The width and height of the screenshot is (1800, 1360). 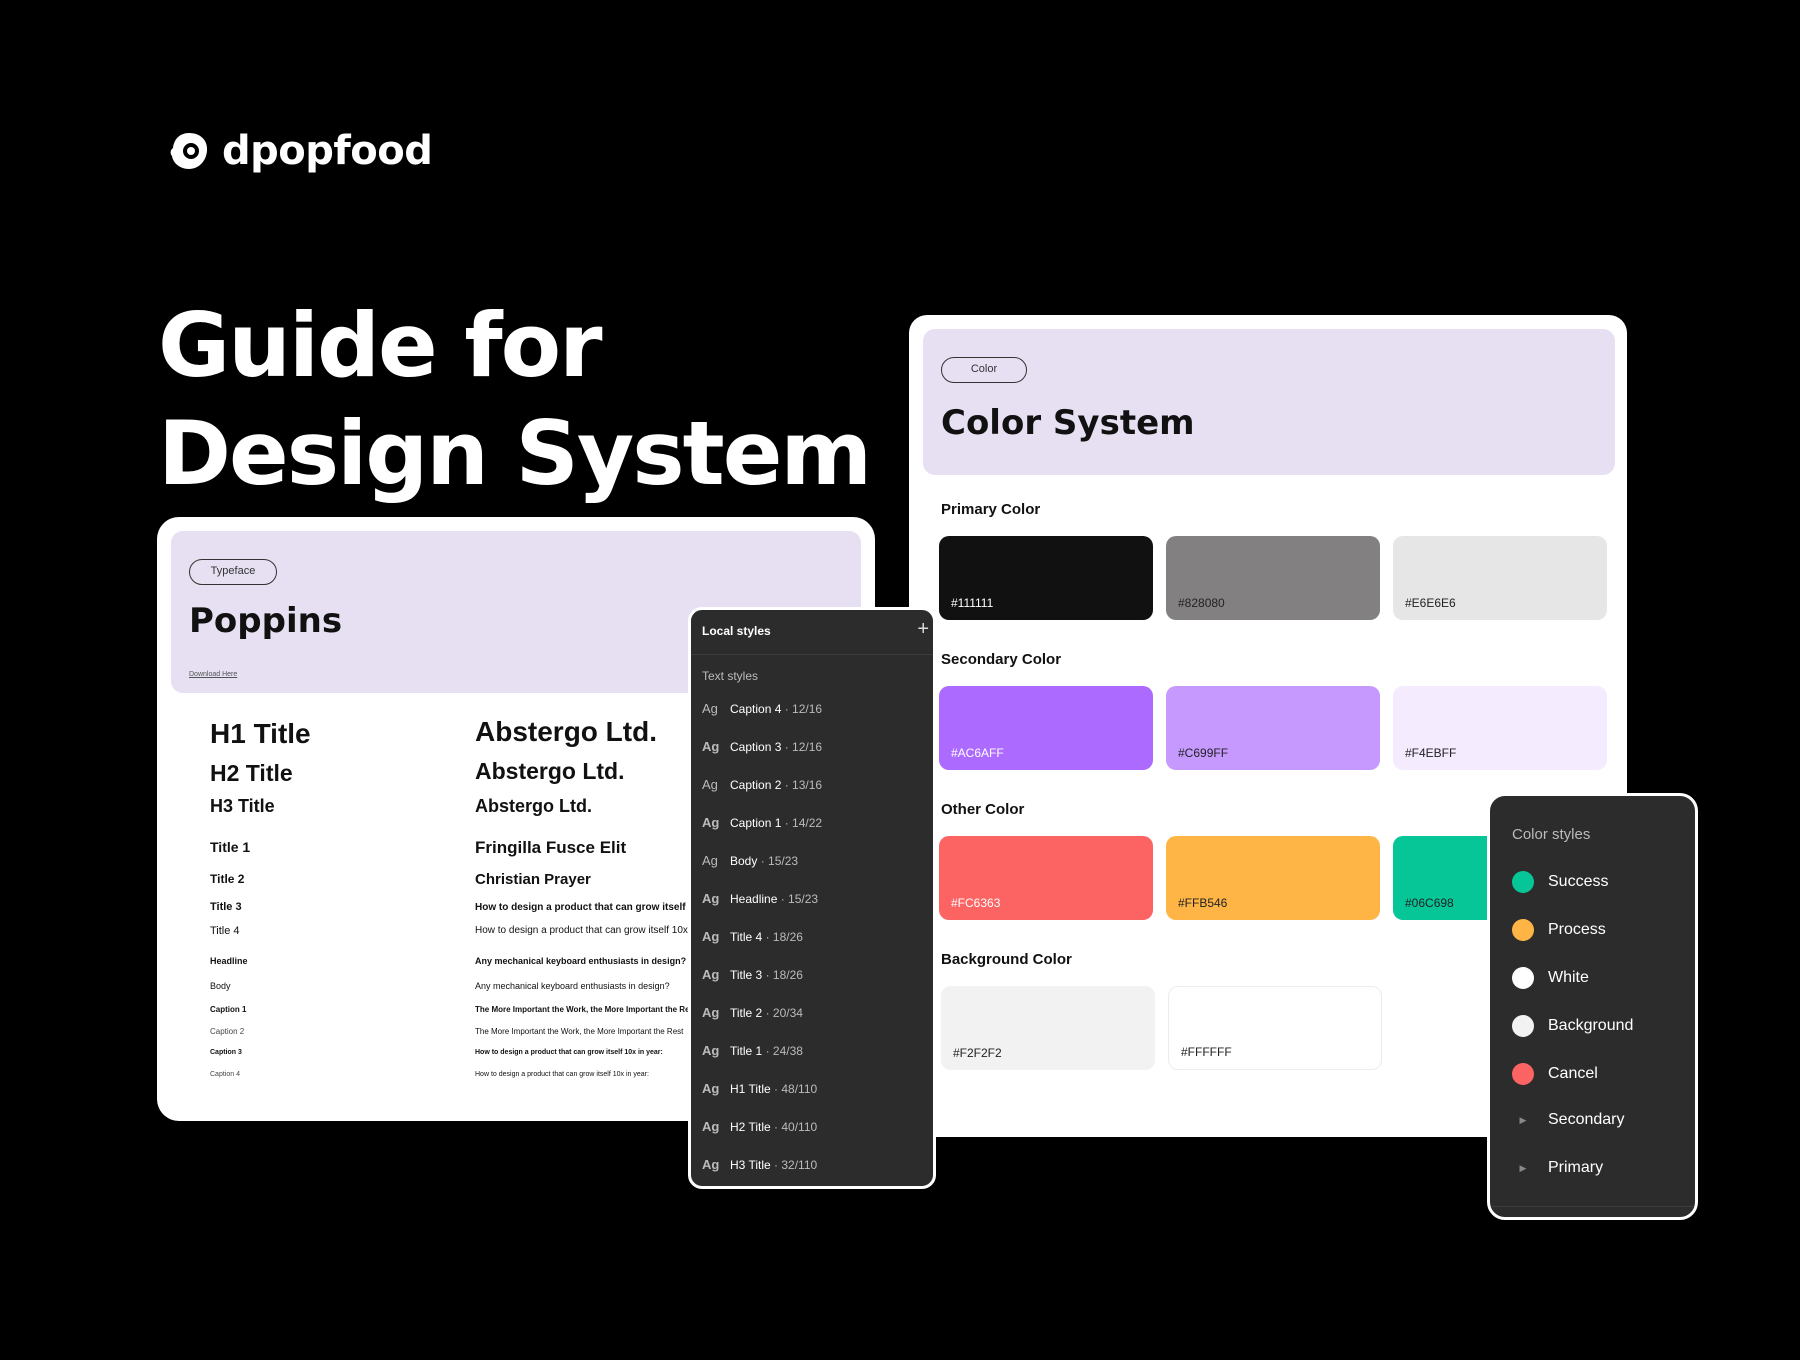 I want to click on text-style-item: Ag H1 Title · 48/110, so click(x=759, y=1088).